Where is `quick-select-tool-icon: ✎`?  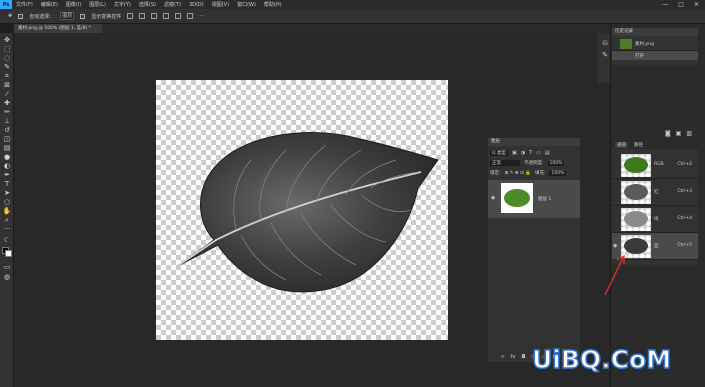 quick-select-tool-icon: ✎ is located at coordinates (7, 67).